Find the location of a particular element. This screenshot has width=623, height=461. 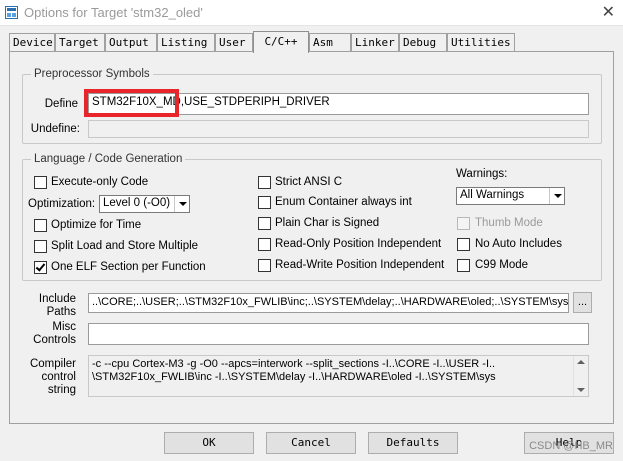

misc-controls-label: Misc Controls is located at coordinates (50, 334).